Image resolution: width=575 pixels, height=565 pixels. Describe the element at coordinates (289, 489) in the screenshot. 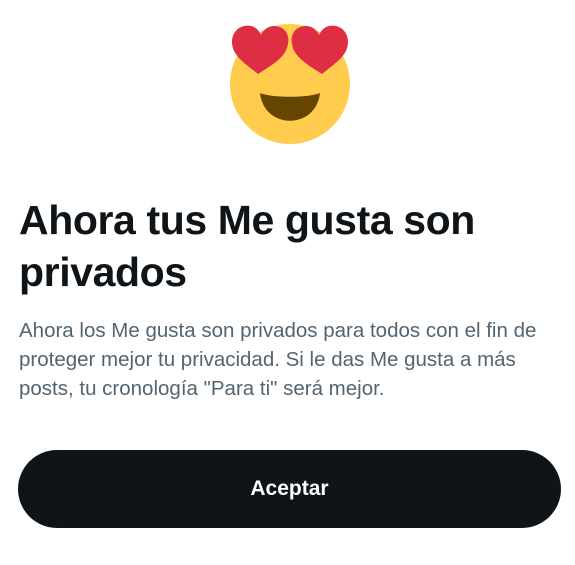

I see `accept-button: Aceptar` at that location.